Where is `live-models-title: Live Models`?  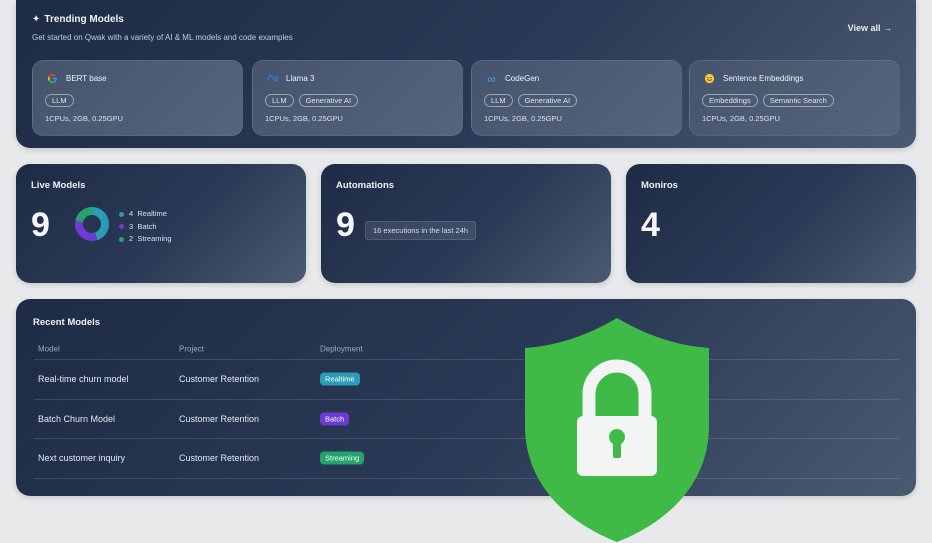 live-models-title: Live Models is located at coordinates (58, 185).